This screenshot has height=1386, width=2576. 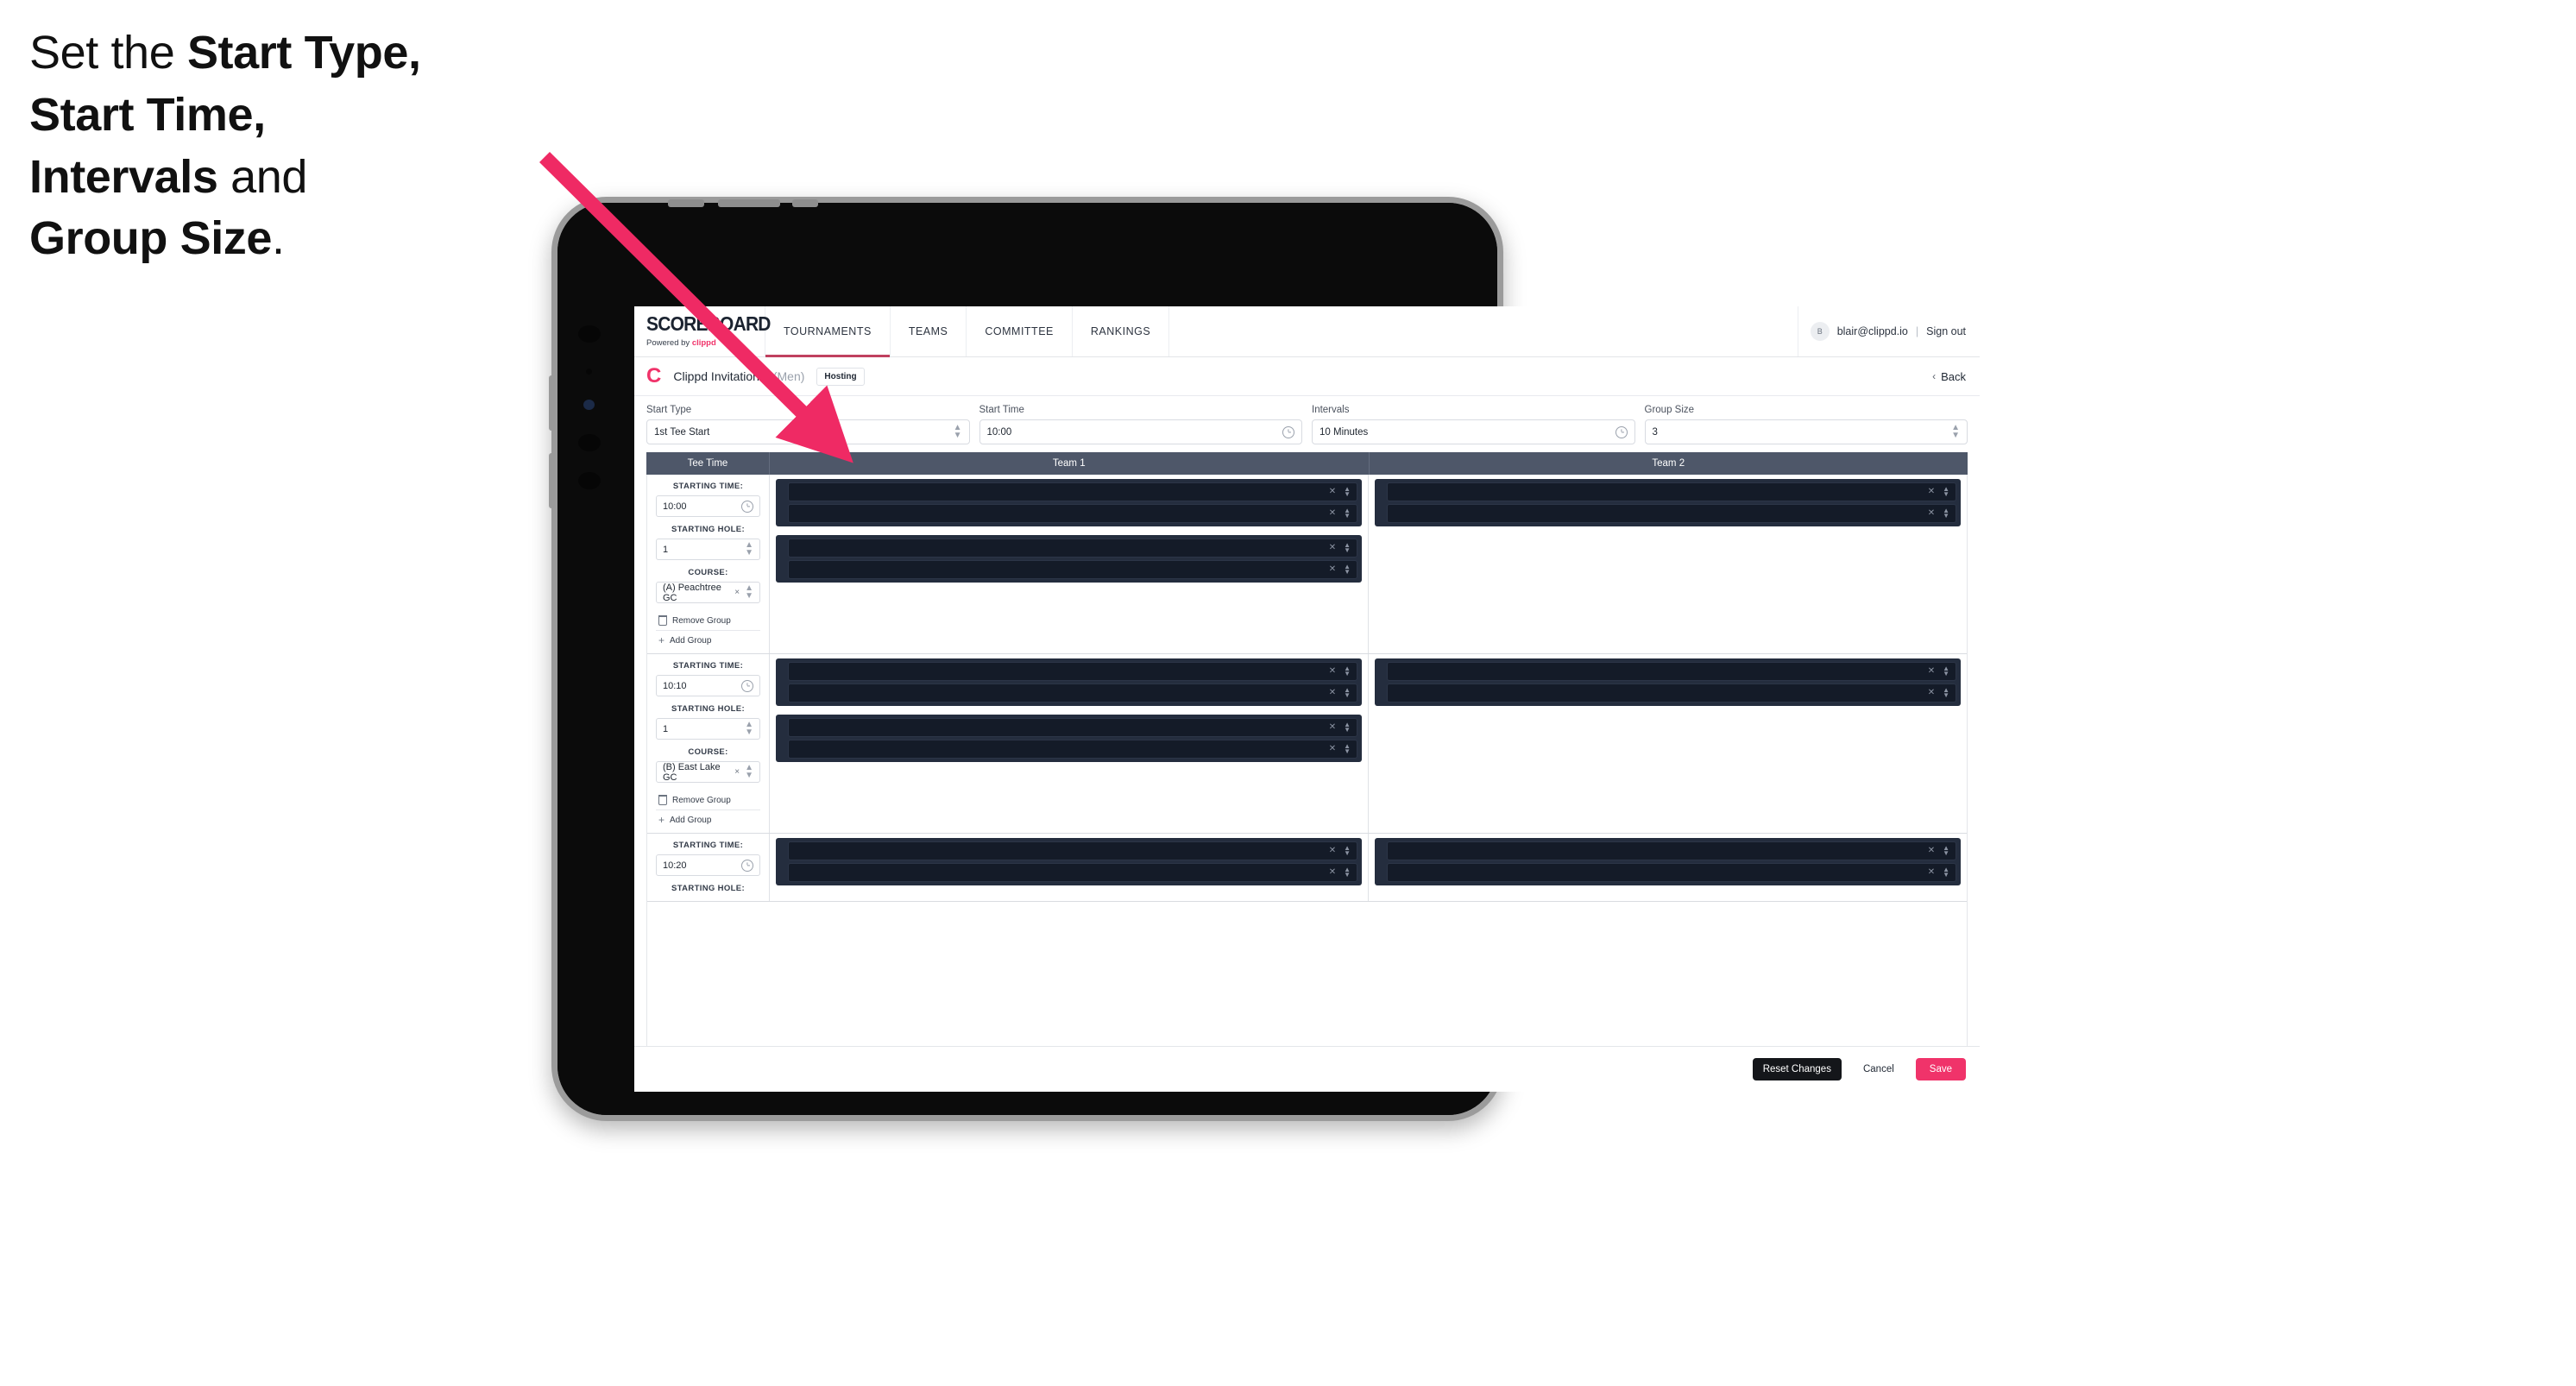 What do you see at coordinates (1946, 331) in the screenshot?
I see `sign-out-link: Sign out` at bounding box center [1946, 331].